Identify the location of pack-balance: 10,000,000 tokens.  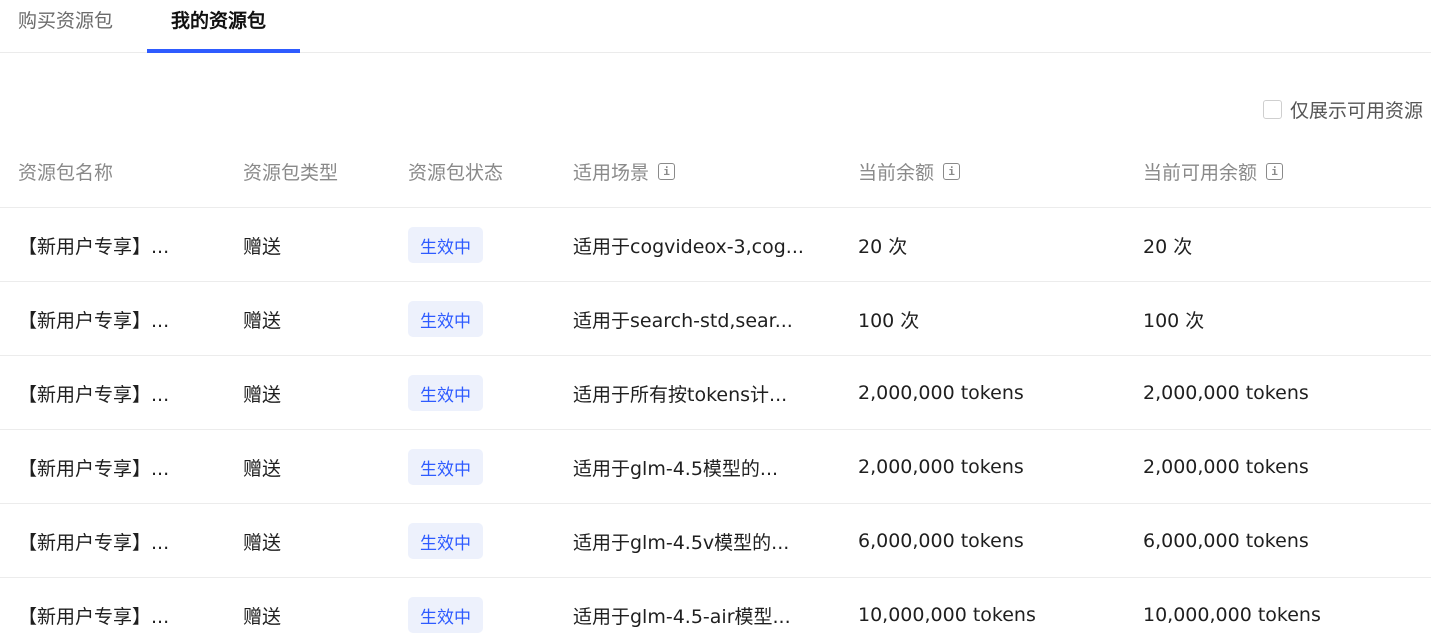
(947, 615).